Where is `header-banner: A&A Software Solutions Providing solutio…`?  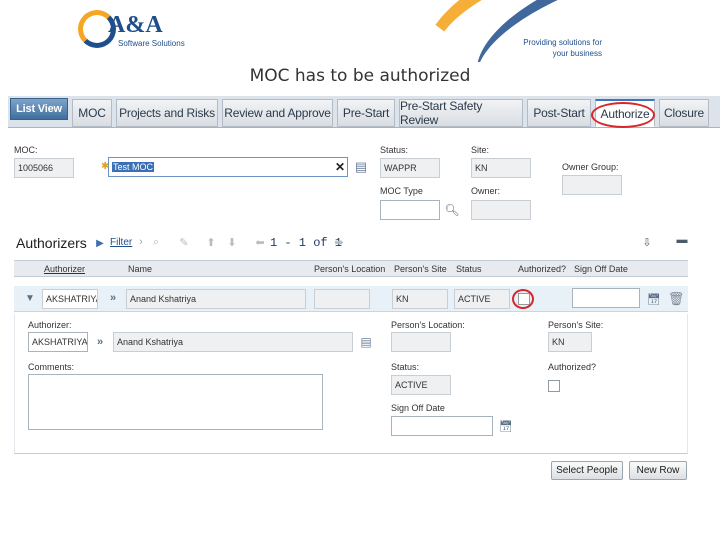
header-banner: A&A Software Solutions Providing solutio… is located at coordinates (360, 31).